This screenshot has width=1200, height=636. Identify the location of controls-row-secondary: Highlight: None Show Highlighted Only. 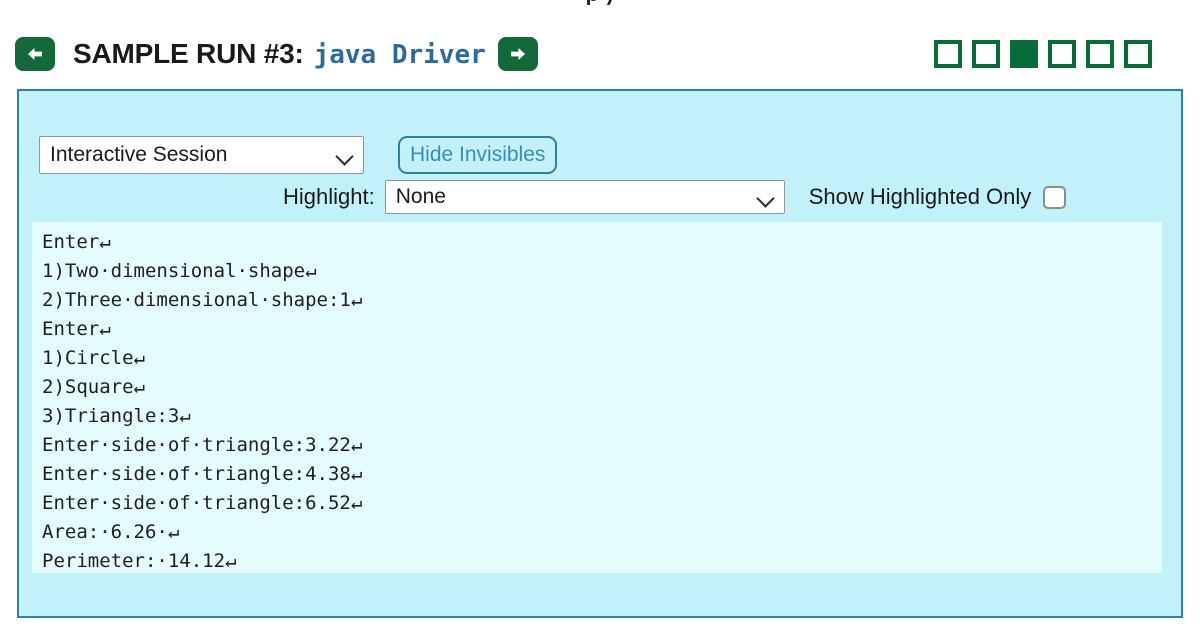
(602, 197).